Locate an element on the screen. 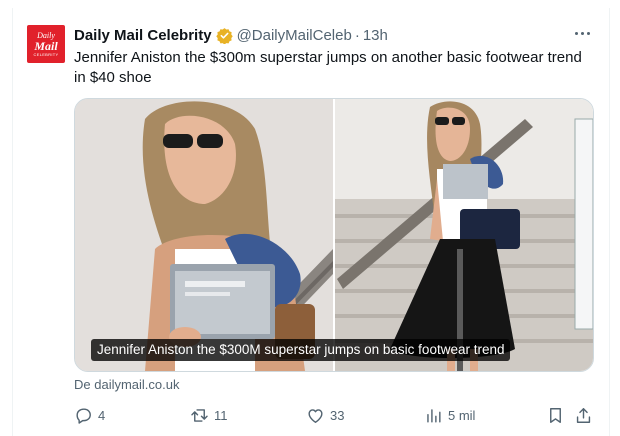  account-name: Daily Mail Celebrity is located at coordinates (143, 35).